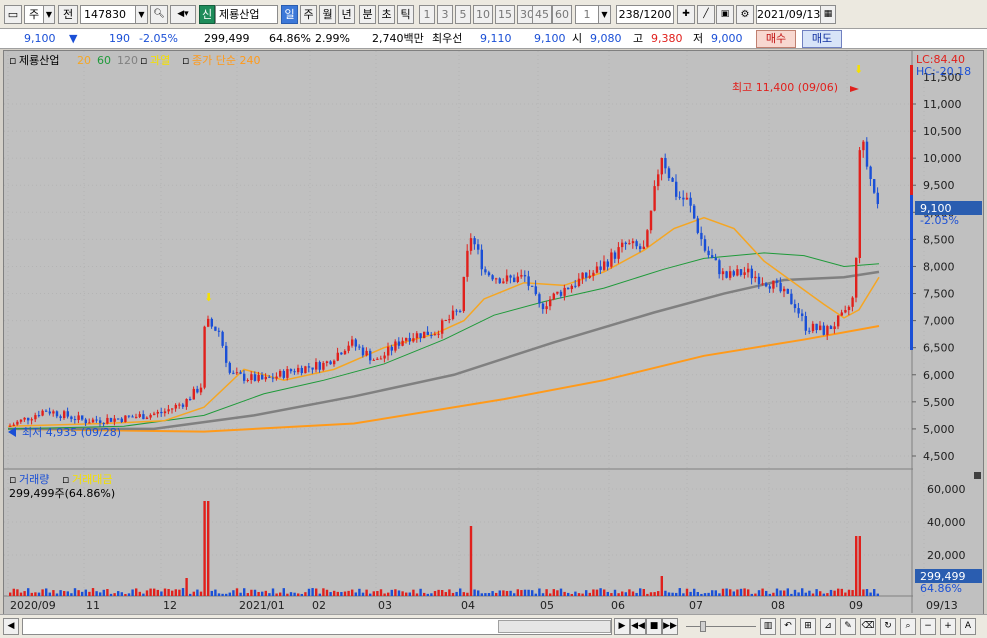  I want to click on minute-10: 10, so click(483, 14).